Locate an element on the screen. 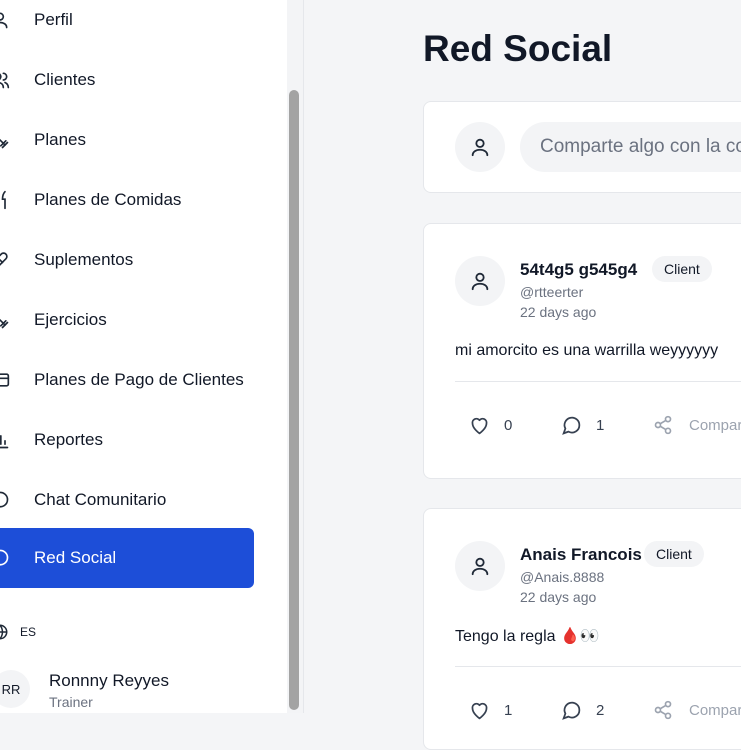  comment-button: 2 is located at coordinates (582, 710).